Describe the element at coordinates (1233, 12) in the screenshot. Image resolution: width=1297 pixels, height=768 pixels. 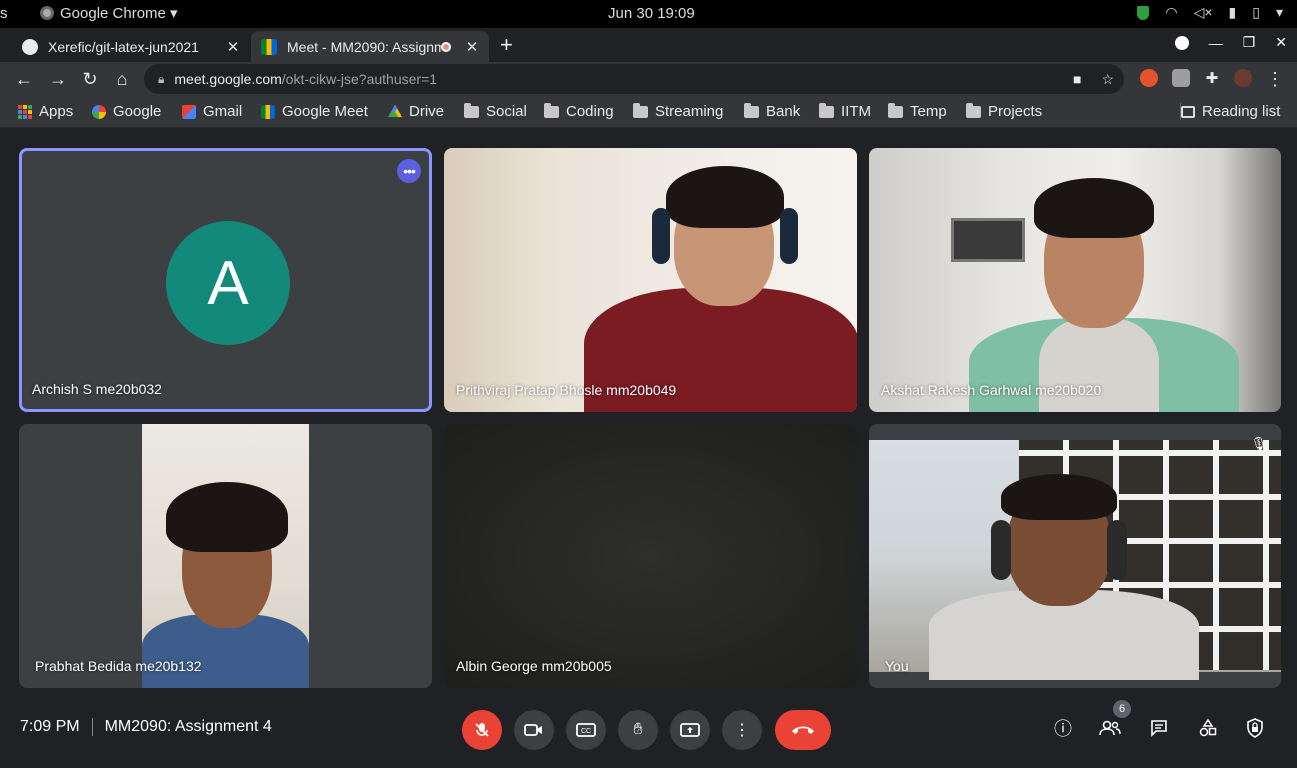
I see `microphone-icon: ▮` at that location.